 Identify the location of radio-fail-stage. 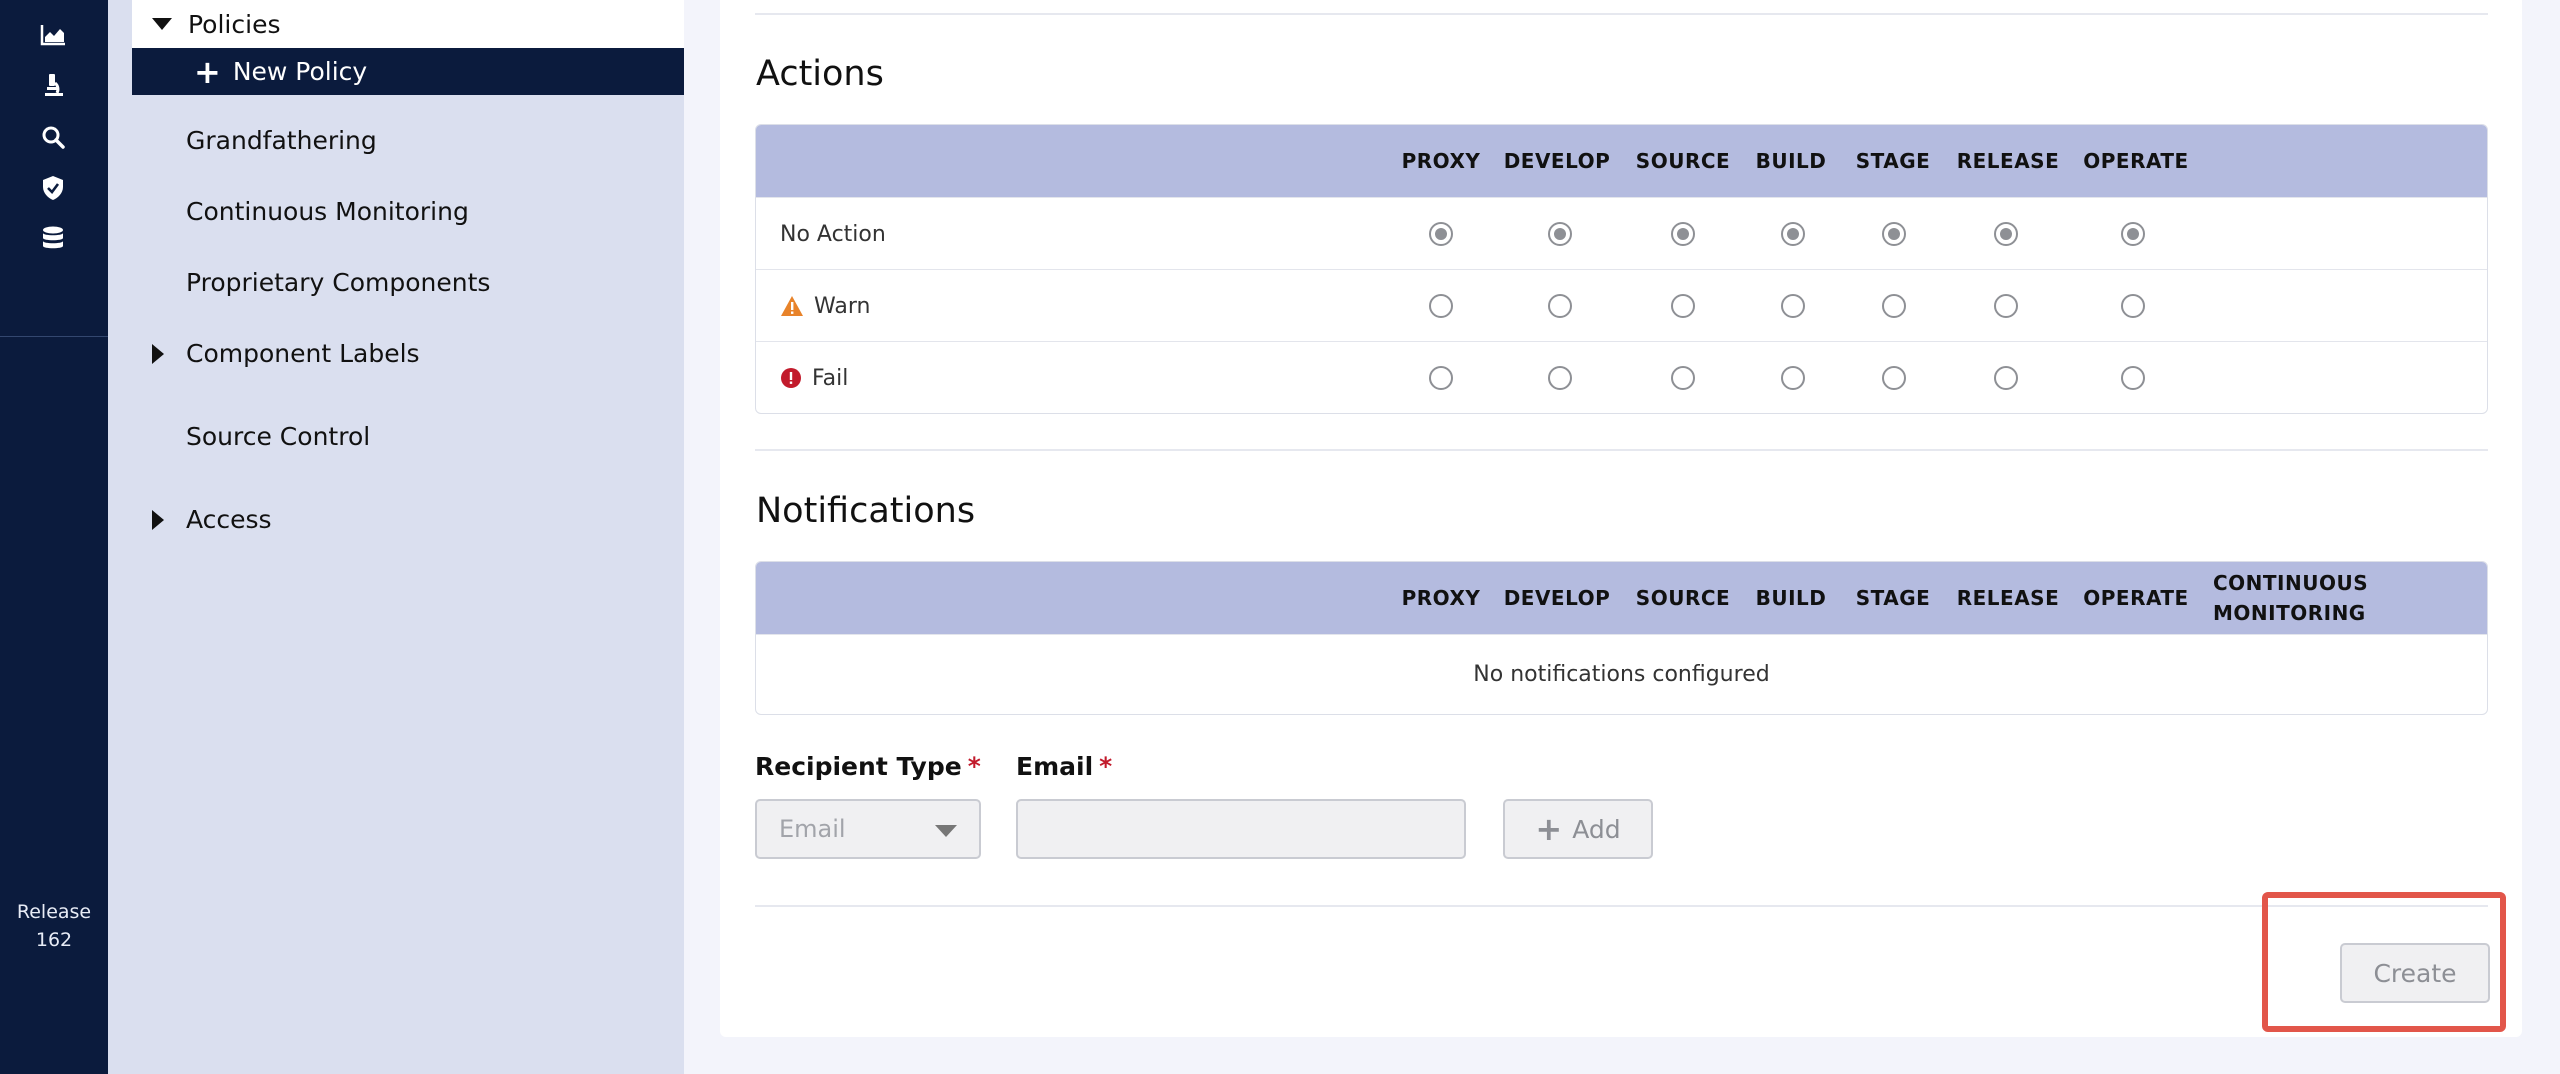
(1894, 378).